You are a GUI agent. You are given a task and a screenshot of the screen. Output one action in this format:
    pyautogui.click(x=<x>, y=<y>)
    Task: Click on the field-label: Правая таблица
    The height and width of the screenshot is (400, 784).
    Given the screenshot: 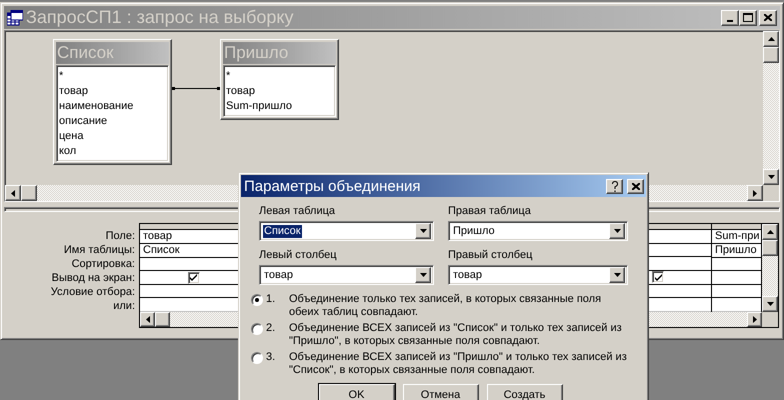 What is the action you would take?
    pyautogui.click(x=490, y=211)
    